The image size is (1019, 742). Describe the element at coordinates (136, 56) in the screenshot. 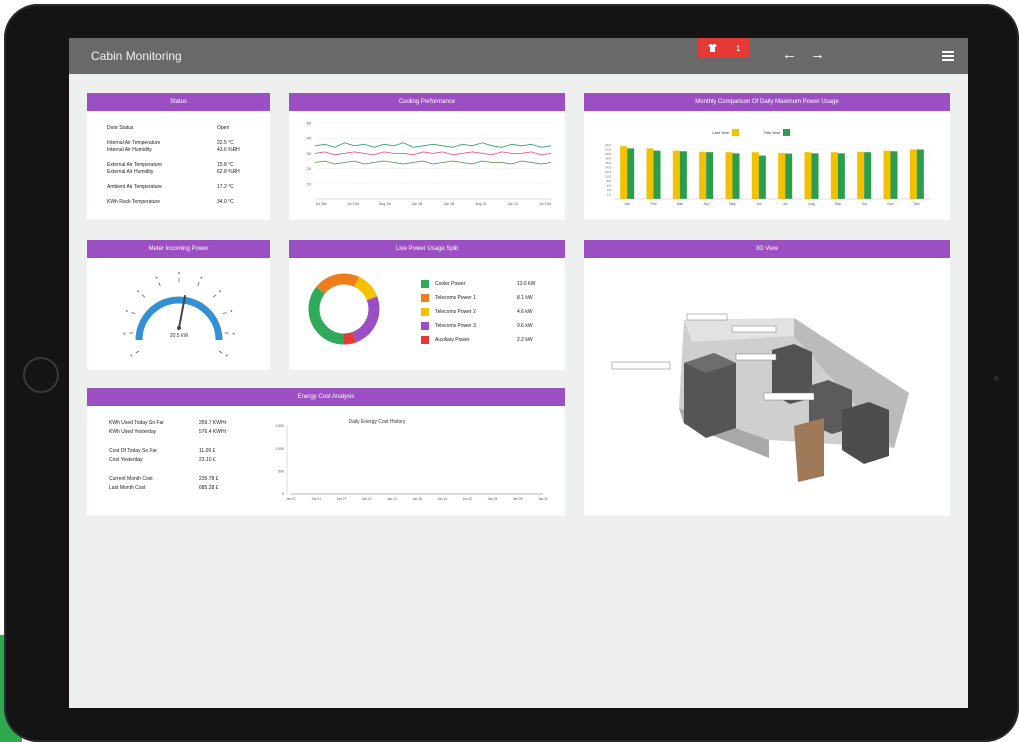

I see `app-title: Cabin Monitoring` at that location.